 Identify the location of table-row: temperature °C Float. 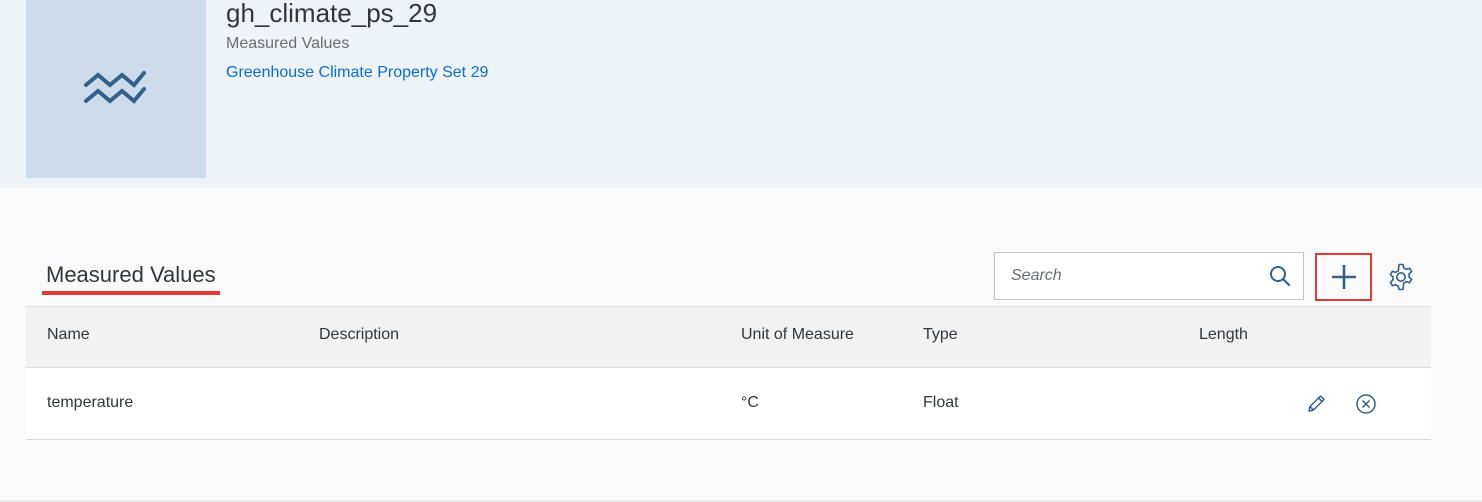
(728, 404).